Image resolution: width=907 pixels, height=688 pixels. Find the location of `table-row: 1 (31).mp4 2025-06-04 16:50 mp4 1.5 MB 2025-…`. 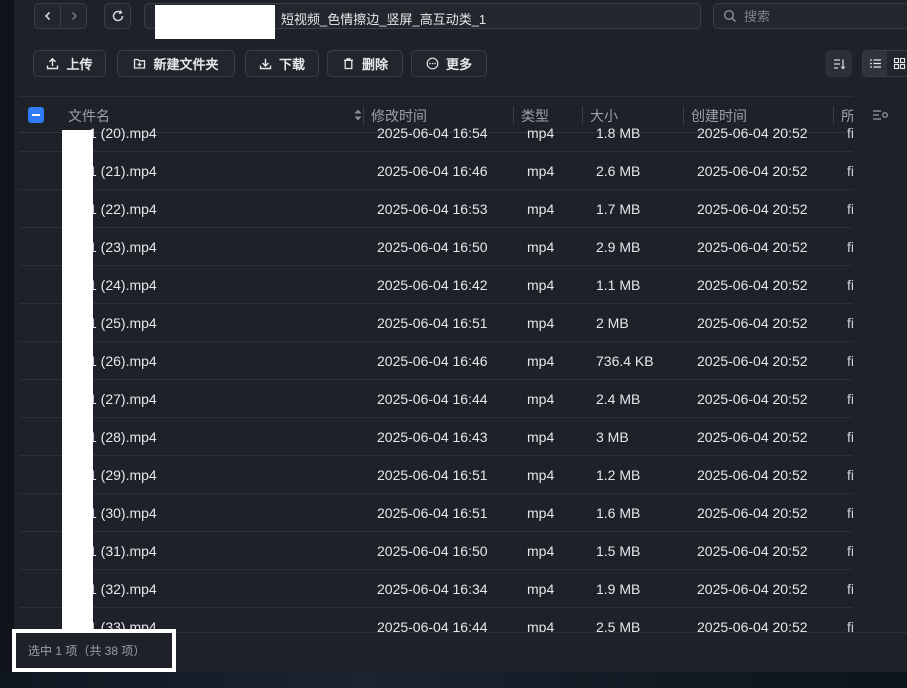

table-row: 1 (31).mp4 2025-06-04 16:50 mp4 1.5 MB 2025-… is located at coordinates (436, 551).